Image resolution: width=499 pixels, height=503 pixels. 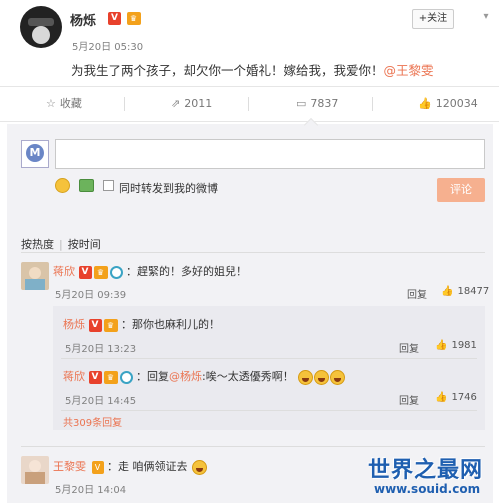 What do you see at coordinates (227, 70) in the screenshot?
I see `post-text: 为我生了两个孩子，却欠你一个婚礼！嫁给我，我爱你！` at bounding box center [227, 70].